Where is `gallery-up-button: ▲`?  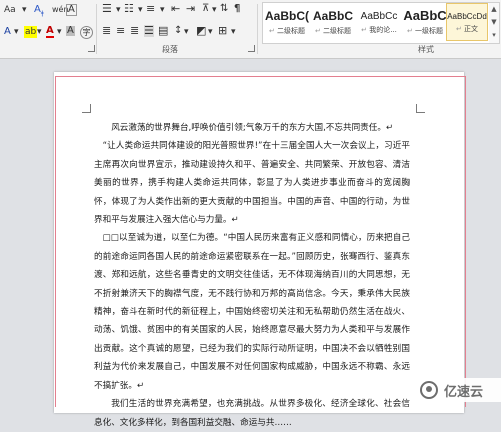
gallery-up-button: ▲ is located at coordinates (494, 9).